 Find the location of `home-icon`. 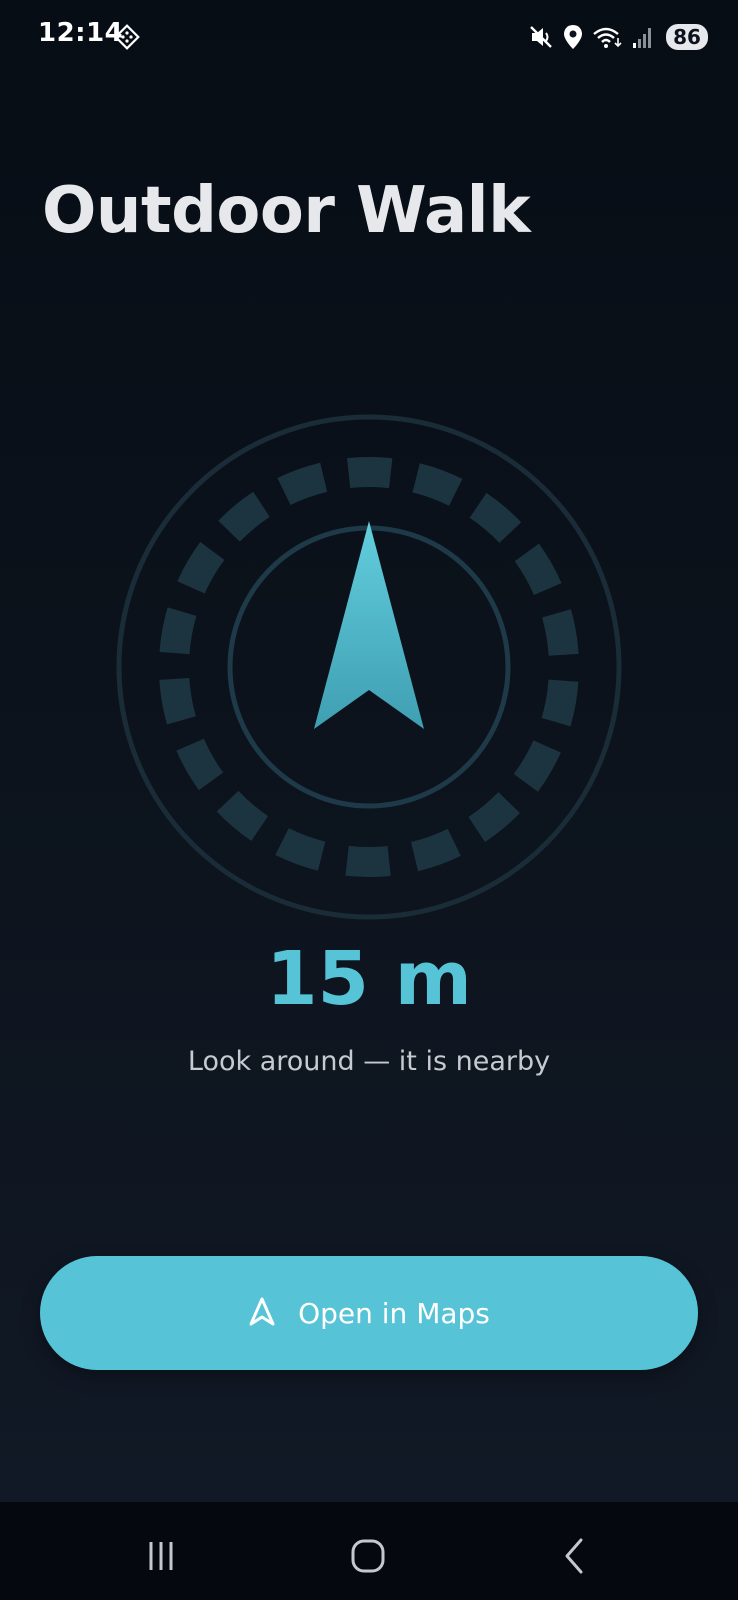

home-icon is located at coordinates (368, 1556).